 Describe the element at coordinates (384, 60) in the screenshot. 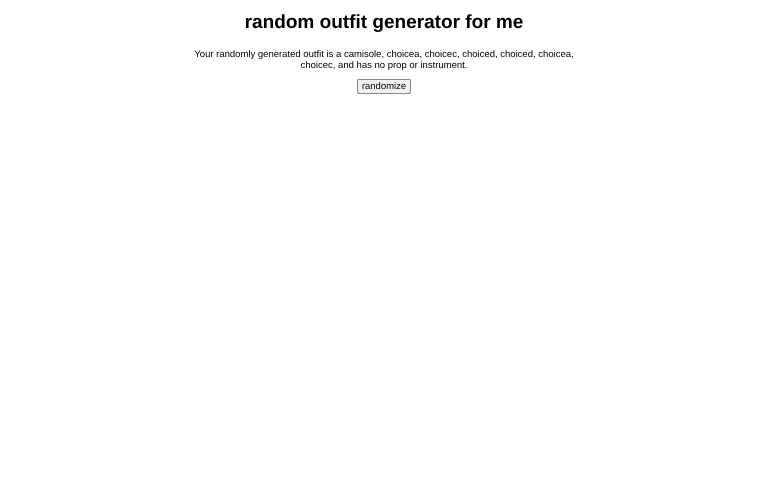

I see `outfit-description: Your randomly generated outfit is a camisole, choicea, choicec, choiced, choiced, choicea, choicec, and has no prop or instrument.` at that location.